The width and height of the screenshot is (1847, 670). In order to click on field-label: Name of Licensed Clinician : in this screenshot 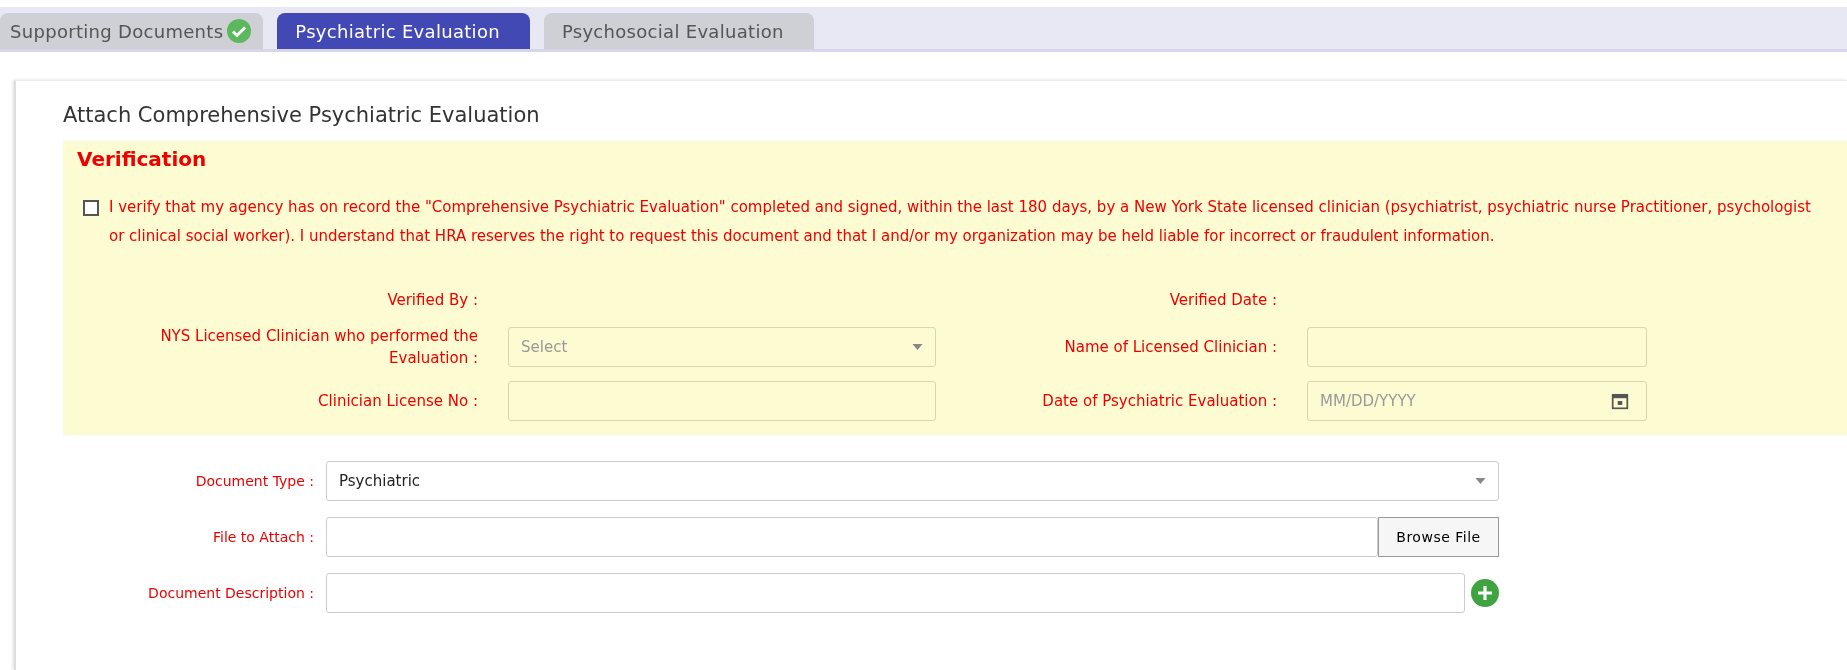, I will do `click(1170, 347)`.